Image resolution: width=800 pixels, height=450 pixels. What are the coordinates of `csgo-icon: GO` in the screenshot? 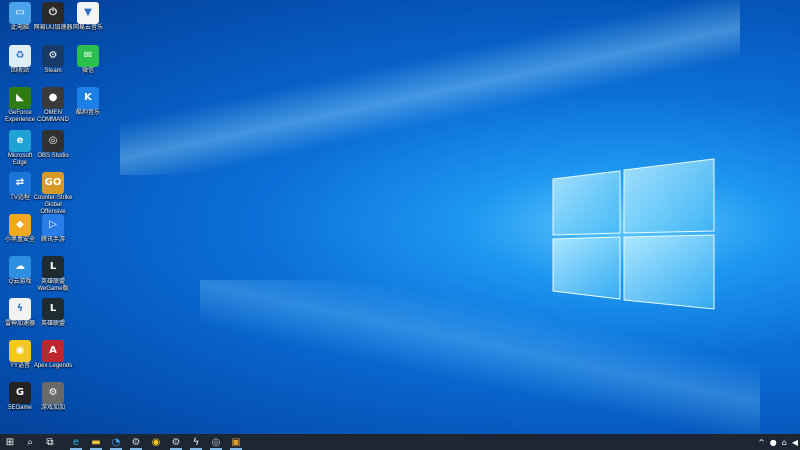 It's located at (53, 183).